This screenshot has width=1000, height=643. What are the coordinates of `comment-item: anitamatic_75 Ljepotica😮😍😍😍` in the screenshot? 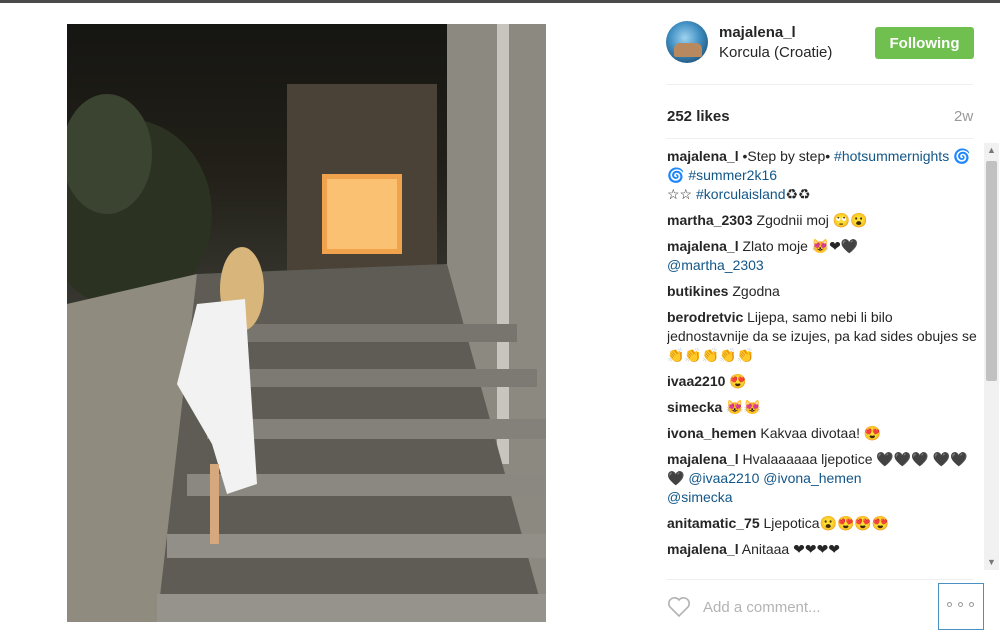 It's located at (822, 523).